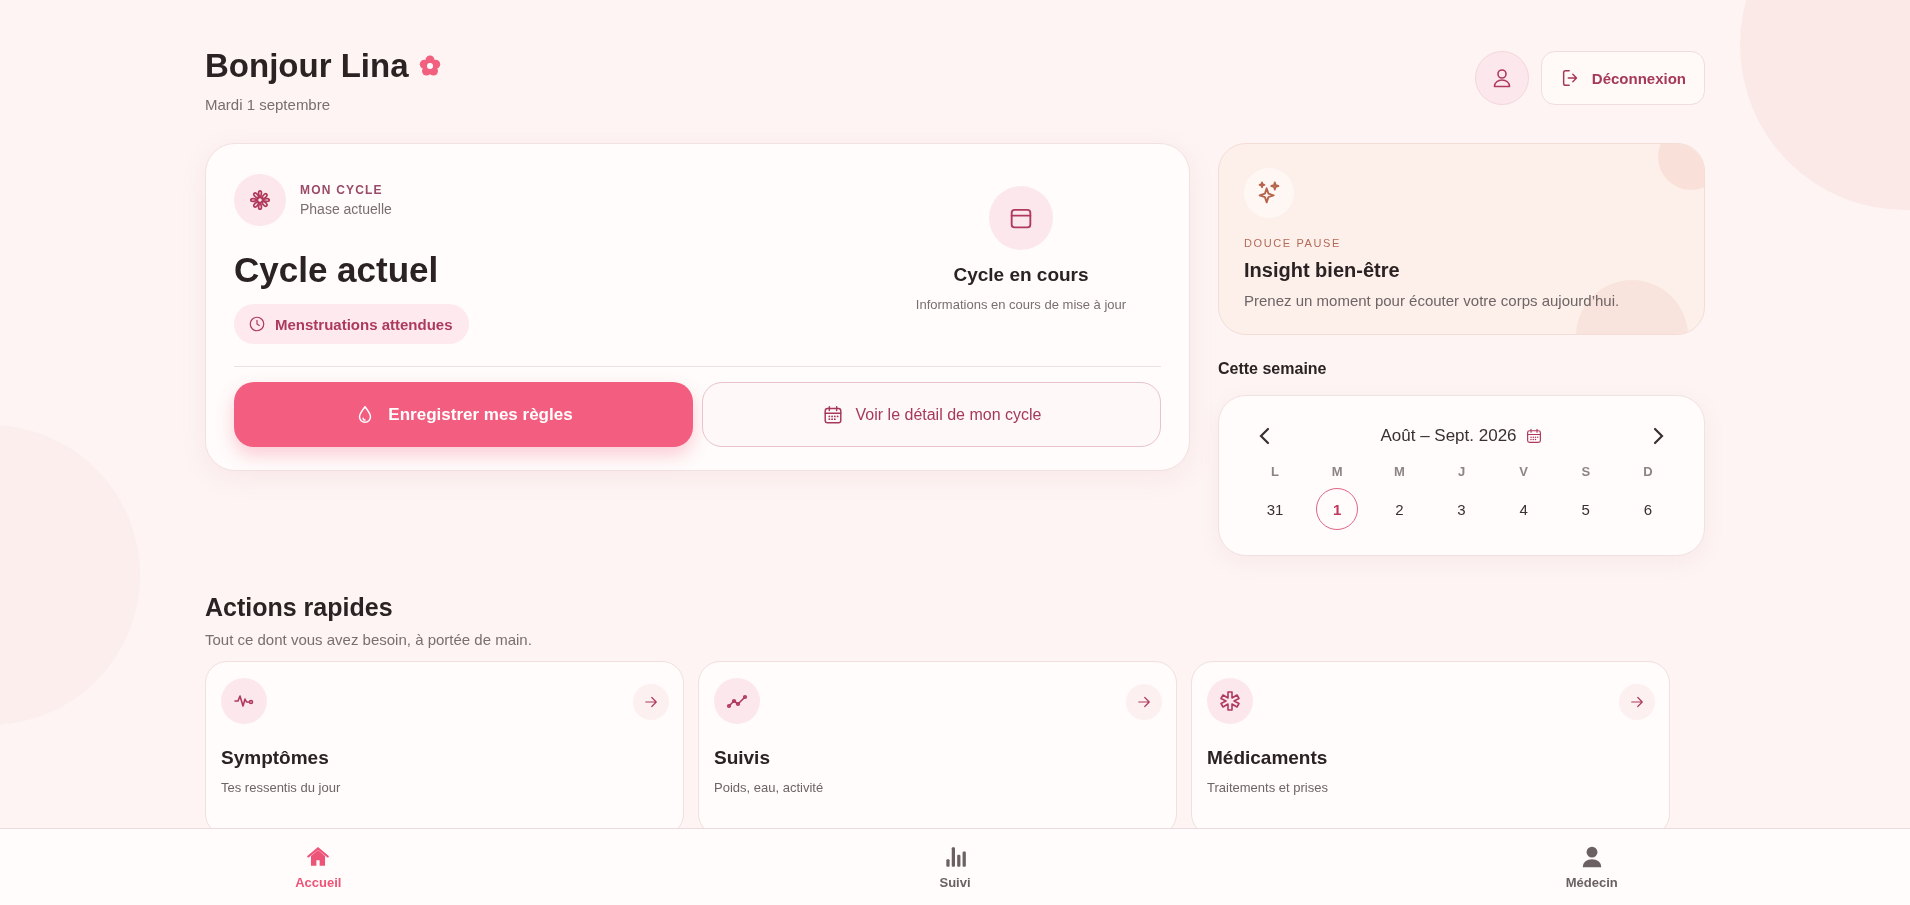 This screenshot has width=1910, height=905. What do you see at coordinates (281, 787) in the screenshot?
I see `action-text: Tes ressentis du jour` at bounding box center [281, 787].